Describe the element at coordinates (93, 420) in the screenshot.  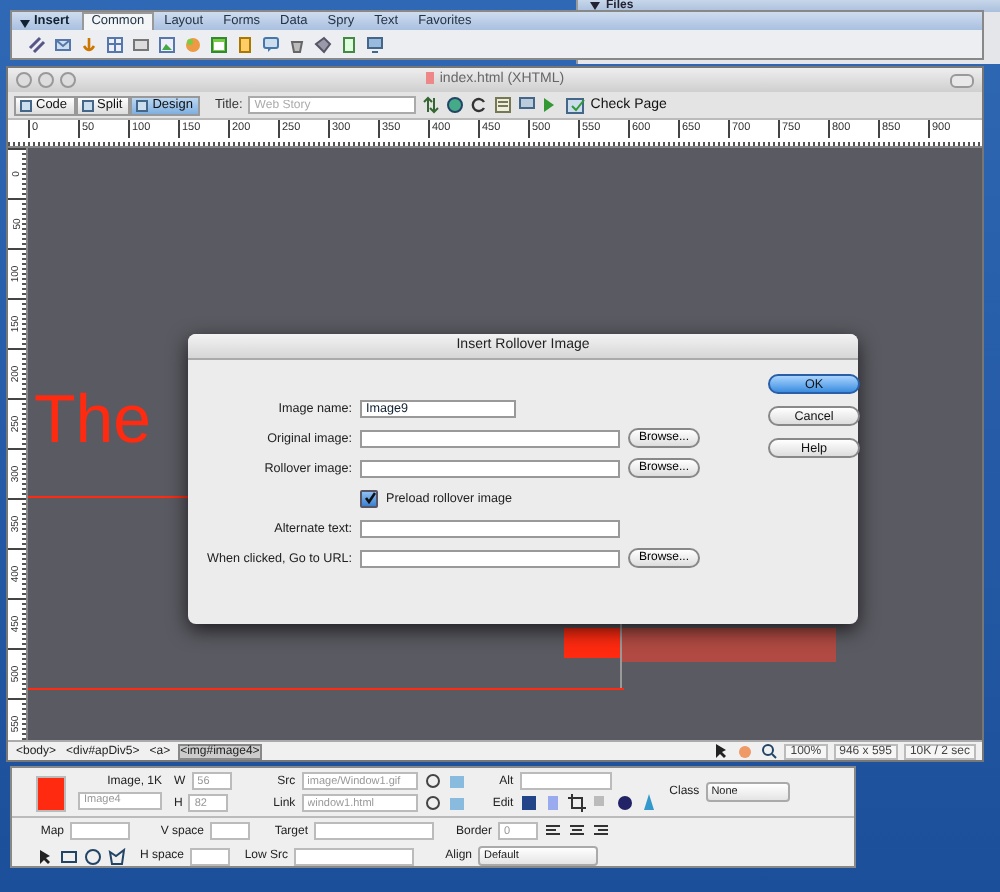
I see `page-heading: The` at that location.